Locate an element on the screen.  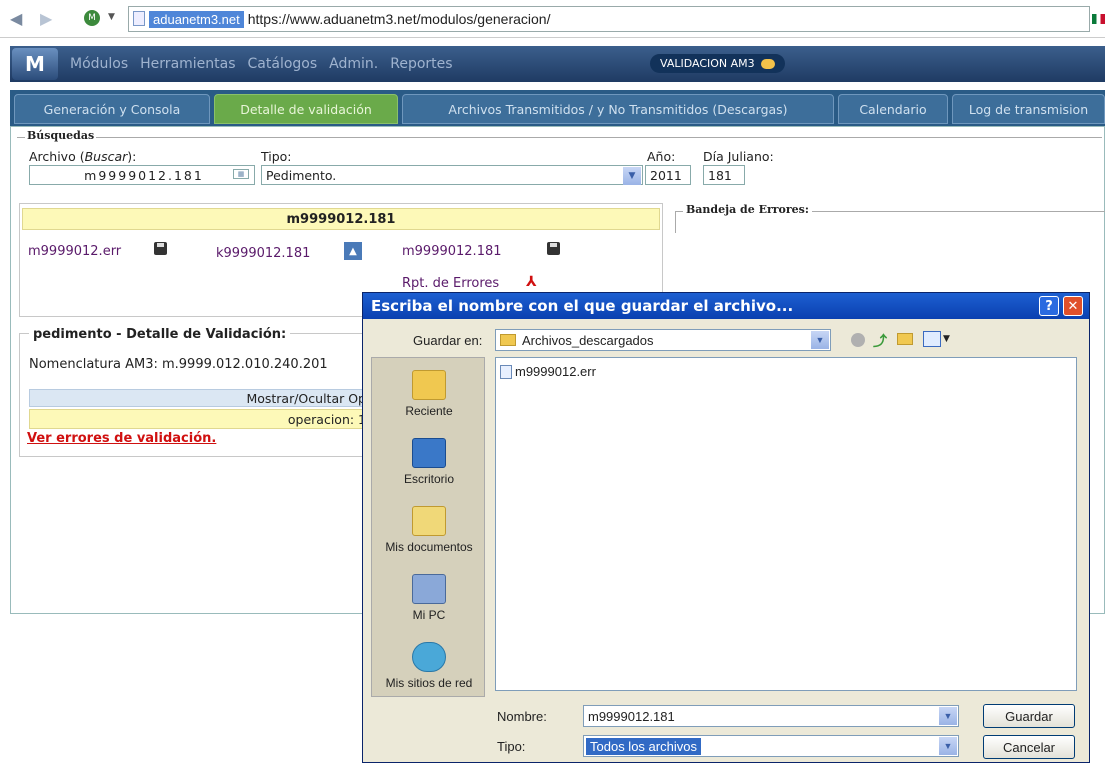
network-globe-icon is located at coordinates (429, 657).